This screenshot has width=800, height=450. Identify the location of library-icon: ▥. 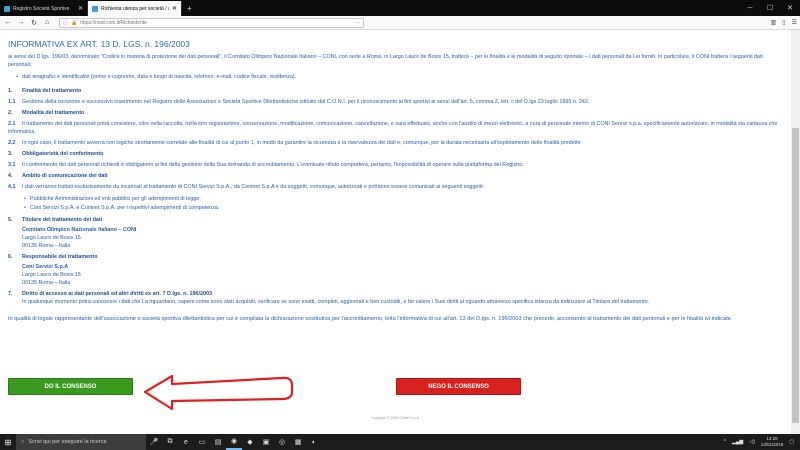
(774, 22).